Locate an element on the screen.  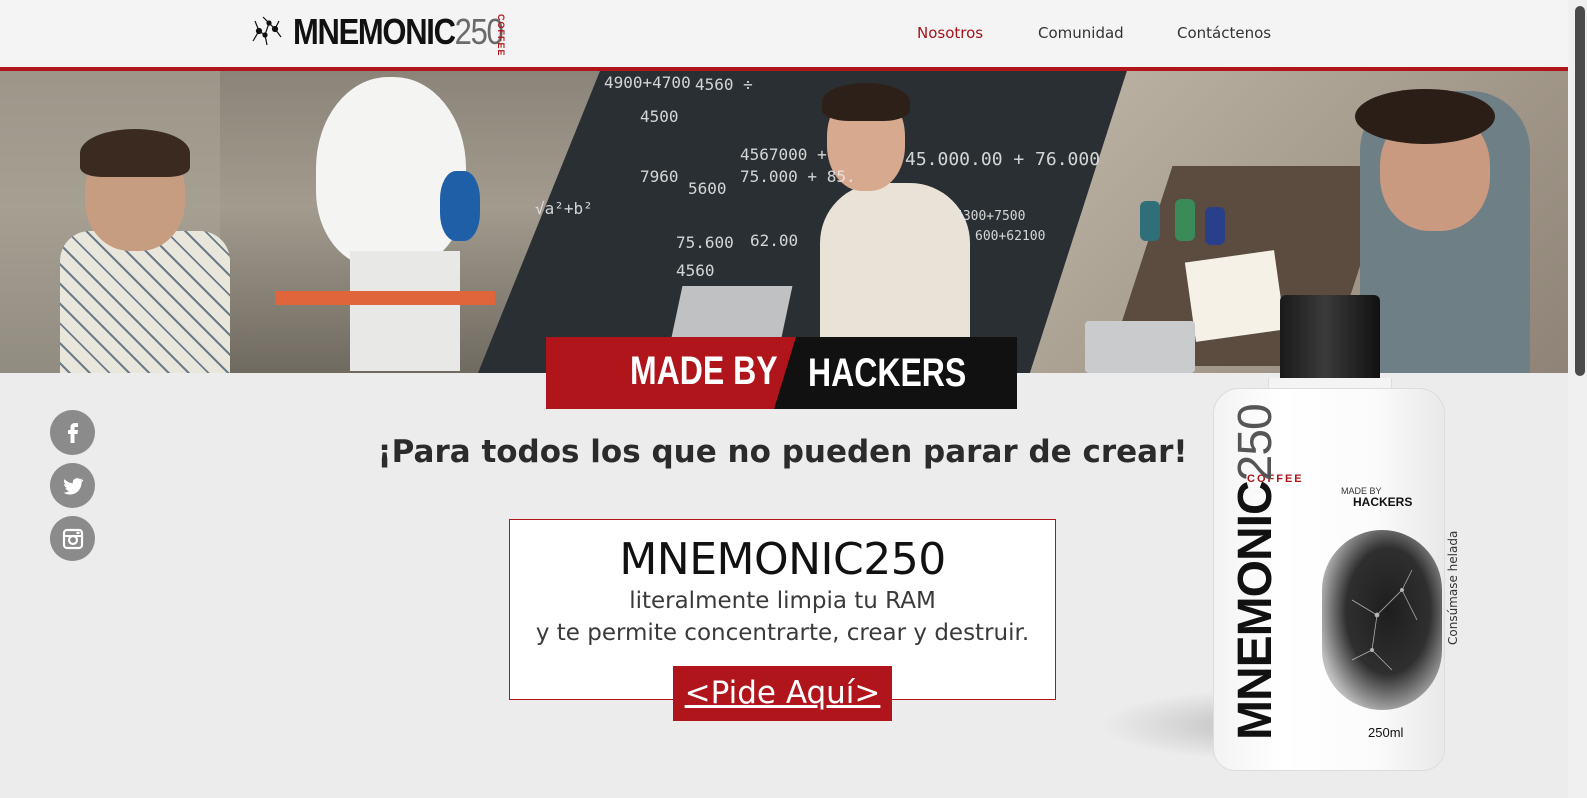
badge-hackers: HACKERS is located at coordinates (887, 373).